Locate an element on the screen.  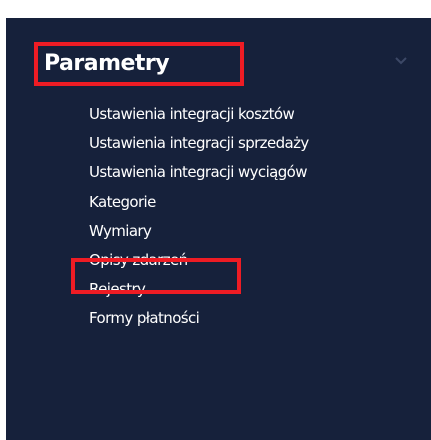
section-title: Parametry is located at coordinates (139, 64).